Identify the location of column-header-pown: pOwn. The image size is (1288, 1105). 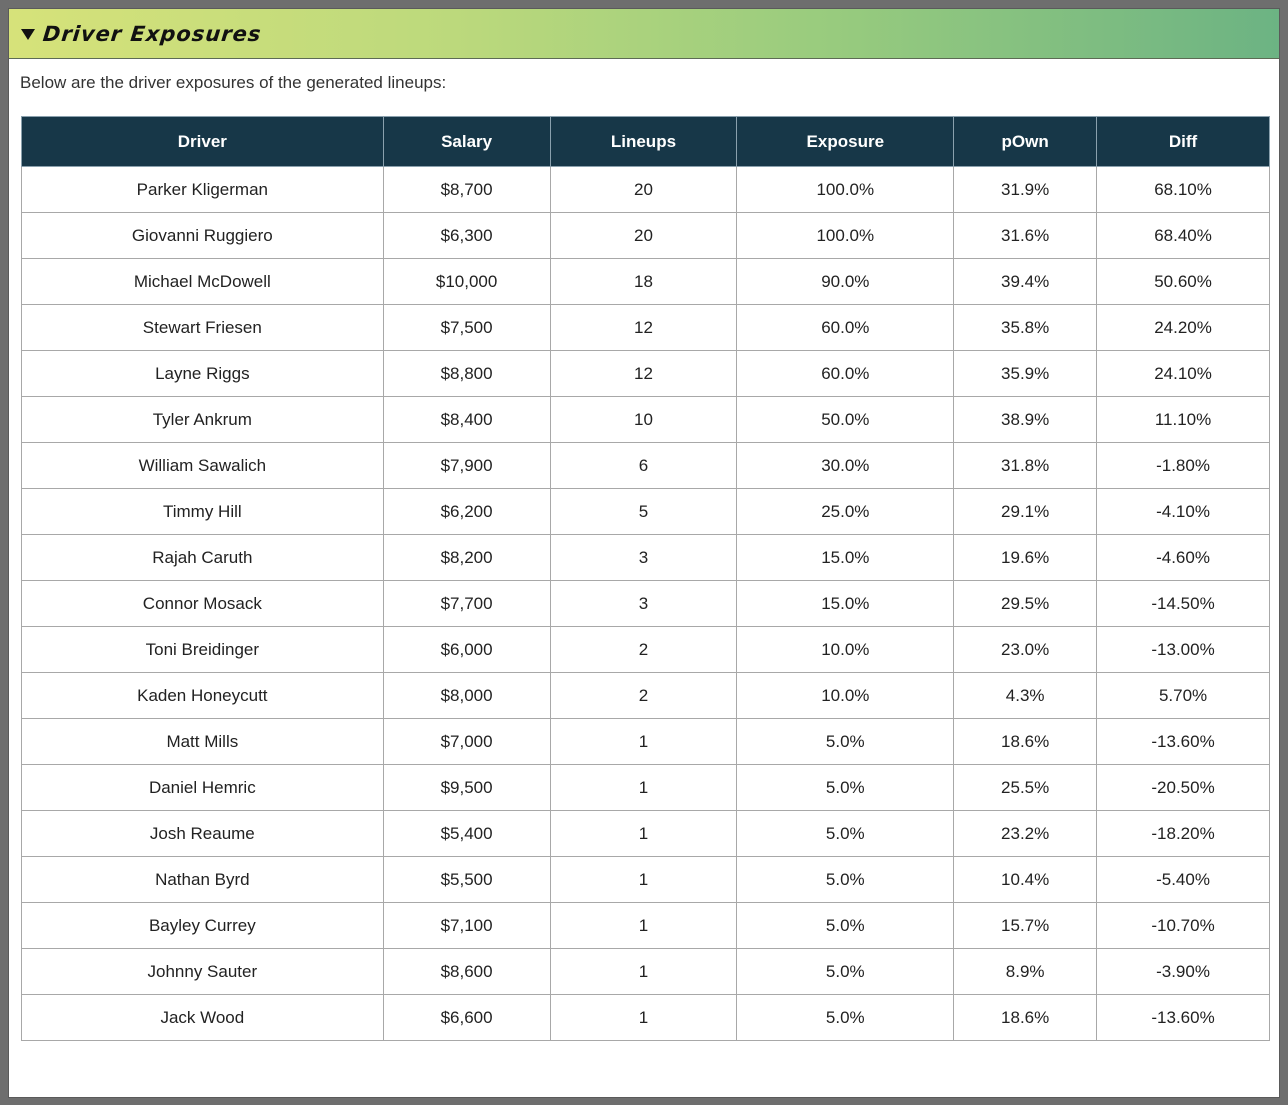
(1025, 141).